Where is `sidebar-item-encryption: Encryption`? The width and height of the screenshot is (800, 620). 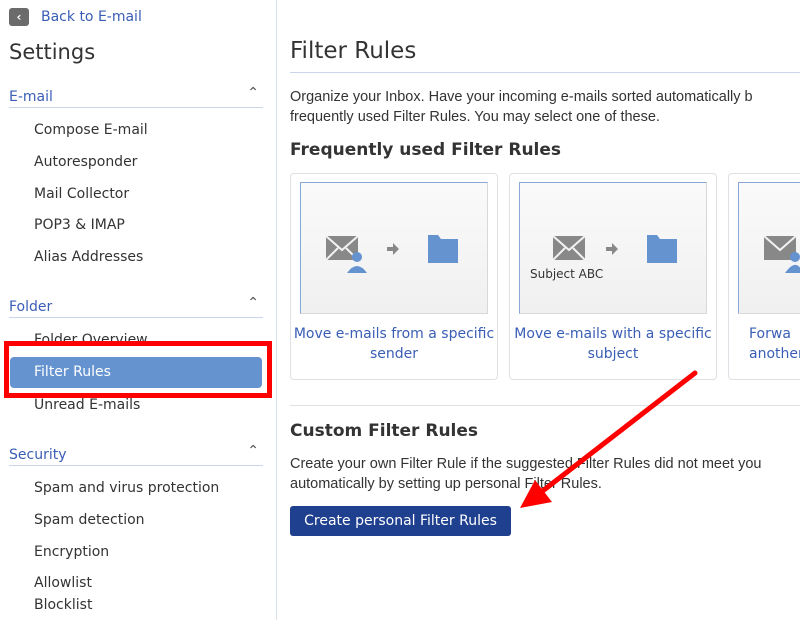
sidebar-item-encryption: Encryption is located at coordinates (71, 552).